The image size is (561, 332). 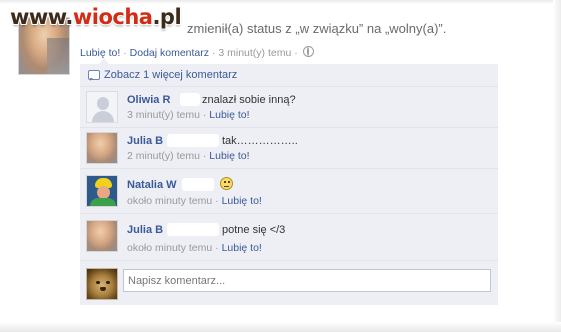 I want to click on site-watermark: www.wiocha.pl, so click(x=96, y=17).